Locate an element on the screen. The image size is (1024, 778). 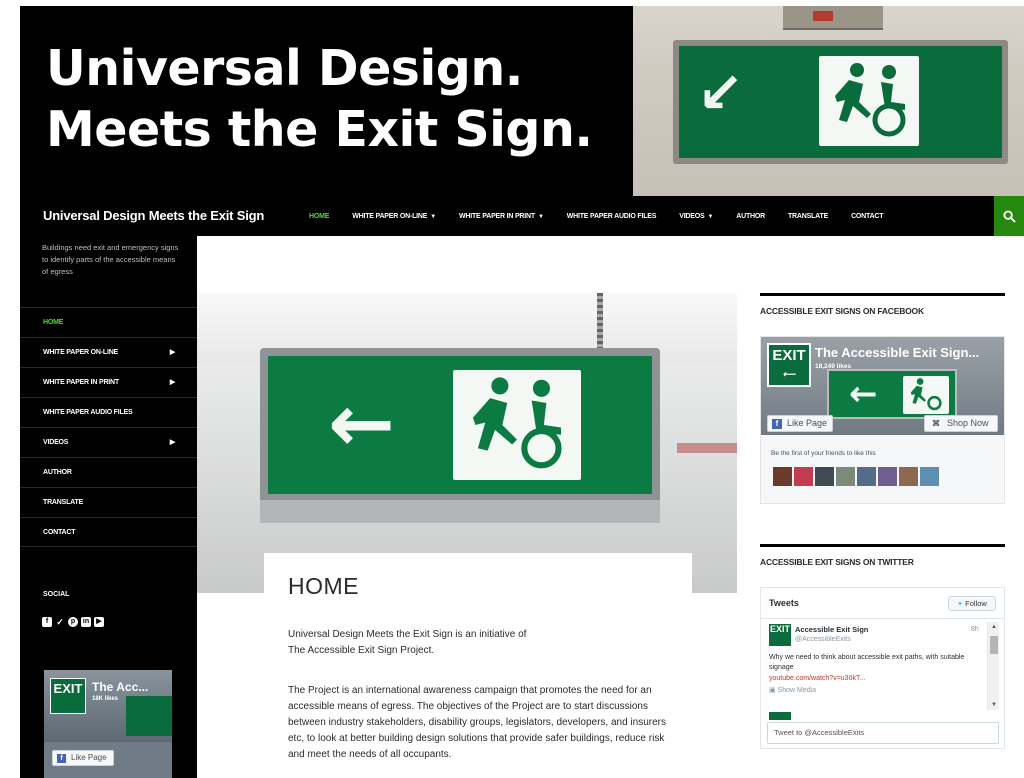
social-title: SOCIAL is located at coordinates (56, 594).